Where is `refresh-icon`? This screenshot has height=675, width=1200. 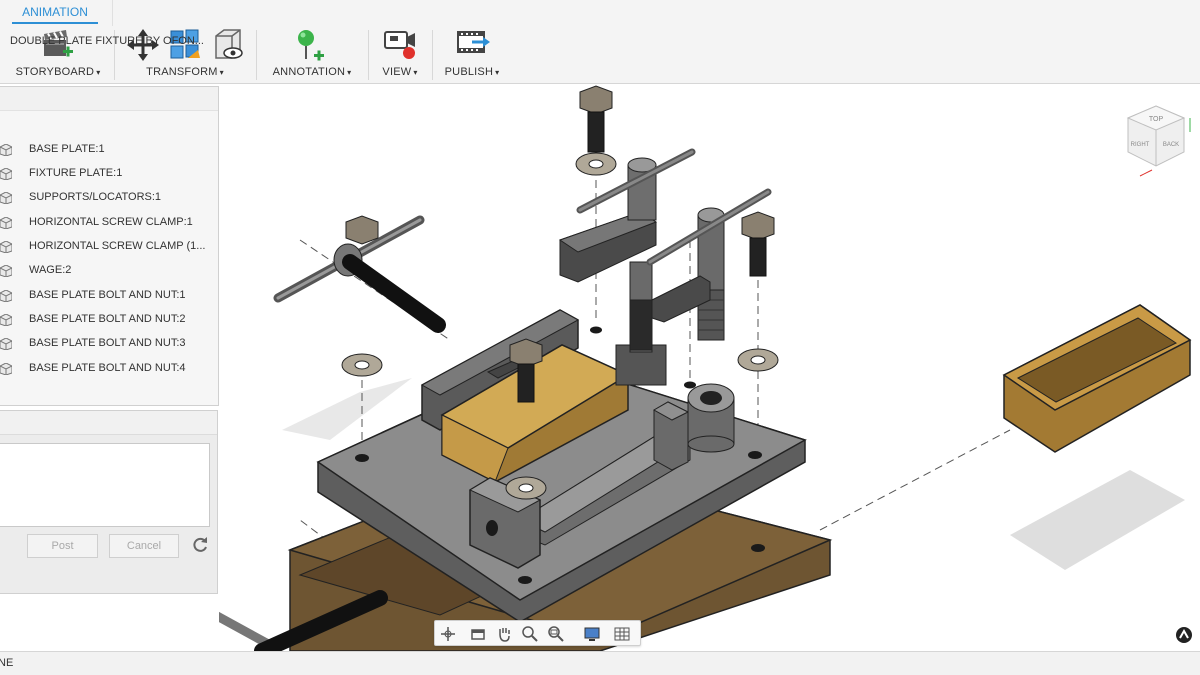 refresh-icon is located at coordinates (200, 545).